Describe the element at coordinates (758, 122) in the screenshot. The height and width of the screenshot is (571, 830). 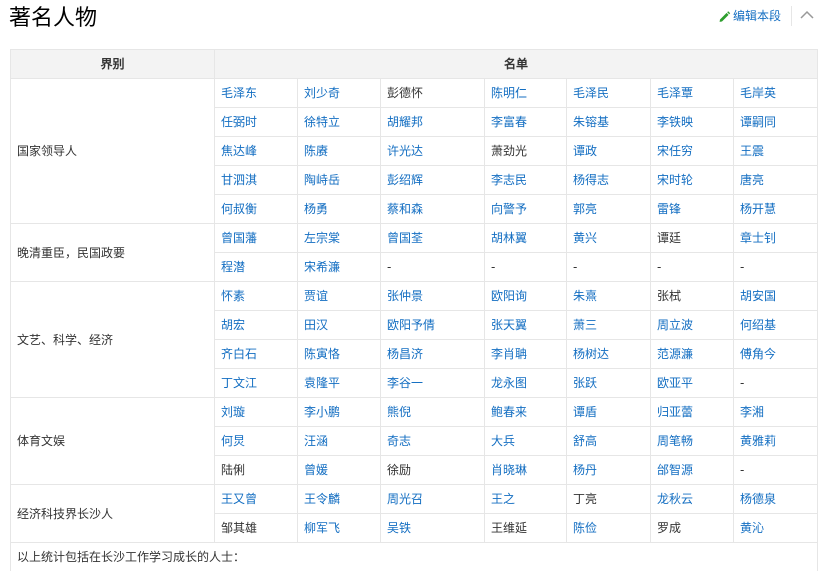
I see `person-link: 谭嗣同` at that location.